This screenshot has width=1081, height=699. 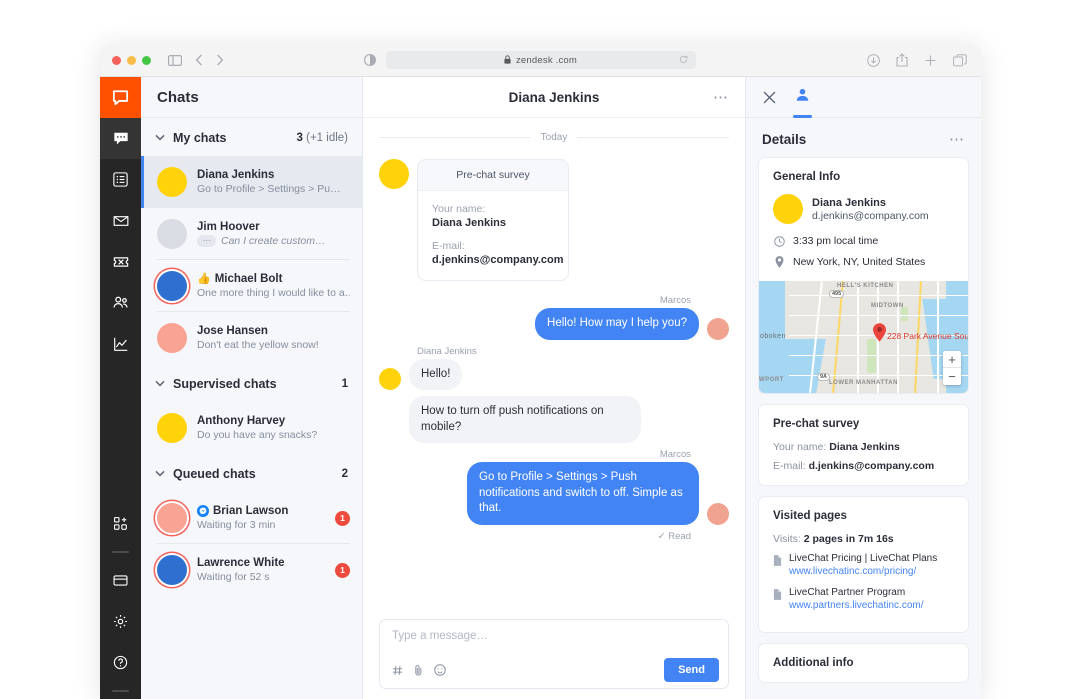 I want to click on conversation-title: Diana Jenkins, so click(x=554, y=97).